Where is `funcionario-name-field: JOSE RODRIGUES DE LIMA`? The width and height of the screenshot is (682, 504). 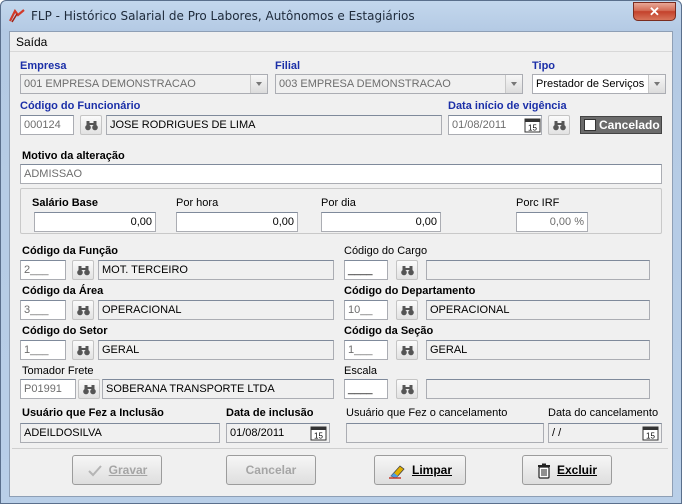 funcionario-name-field: JOSE RODRIGUES DE LIMA is located at coordinates (274, 125).